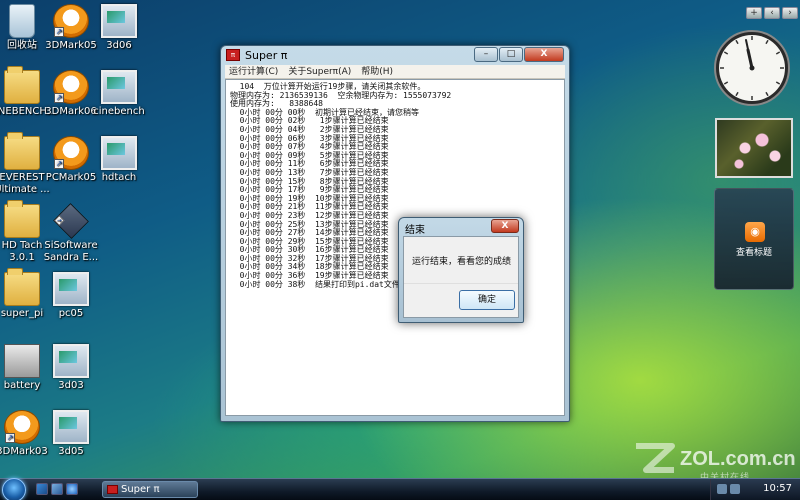 The image size is (800, 500). I want to click on rss-icon: ◉, so click(755, 232).